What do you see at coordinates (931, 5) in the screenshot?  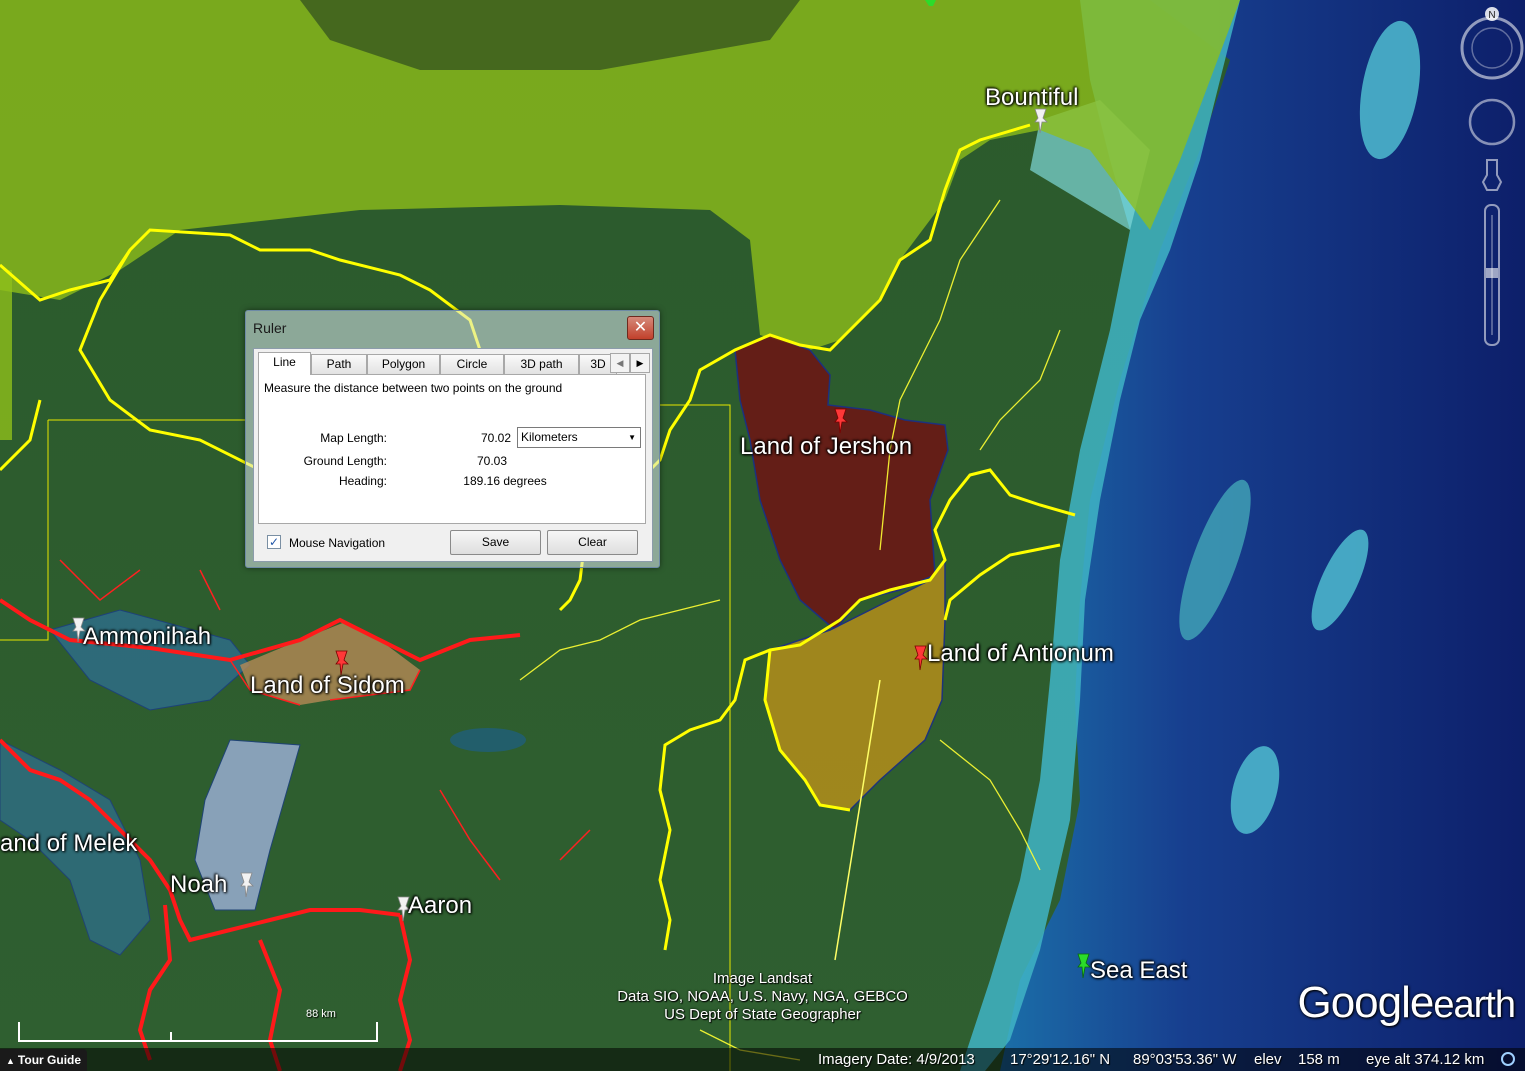 I see `pushpin-green-icon` at bounding box center [931, 5].